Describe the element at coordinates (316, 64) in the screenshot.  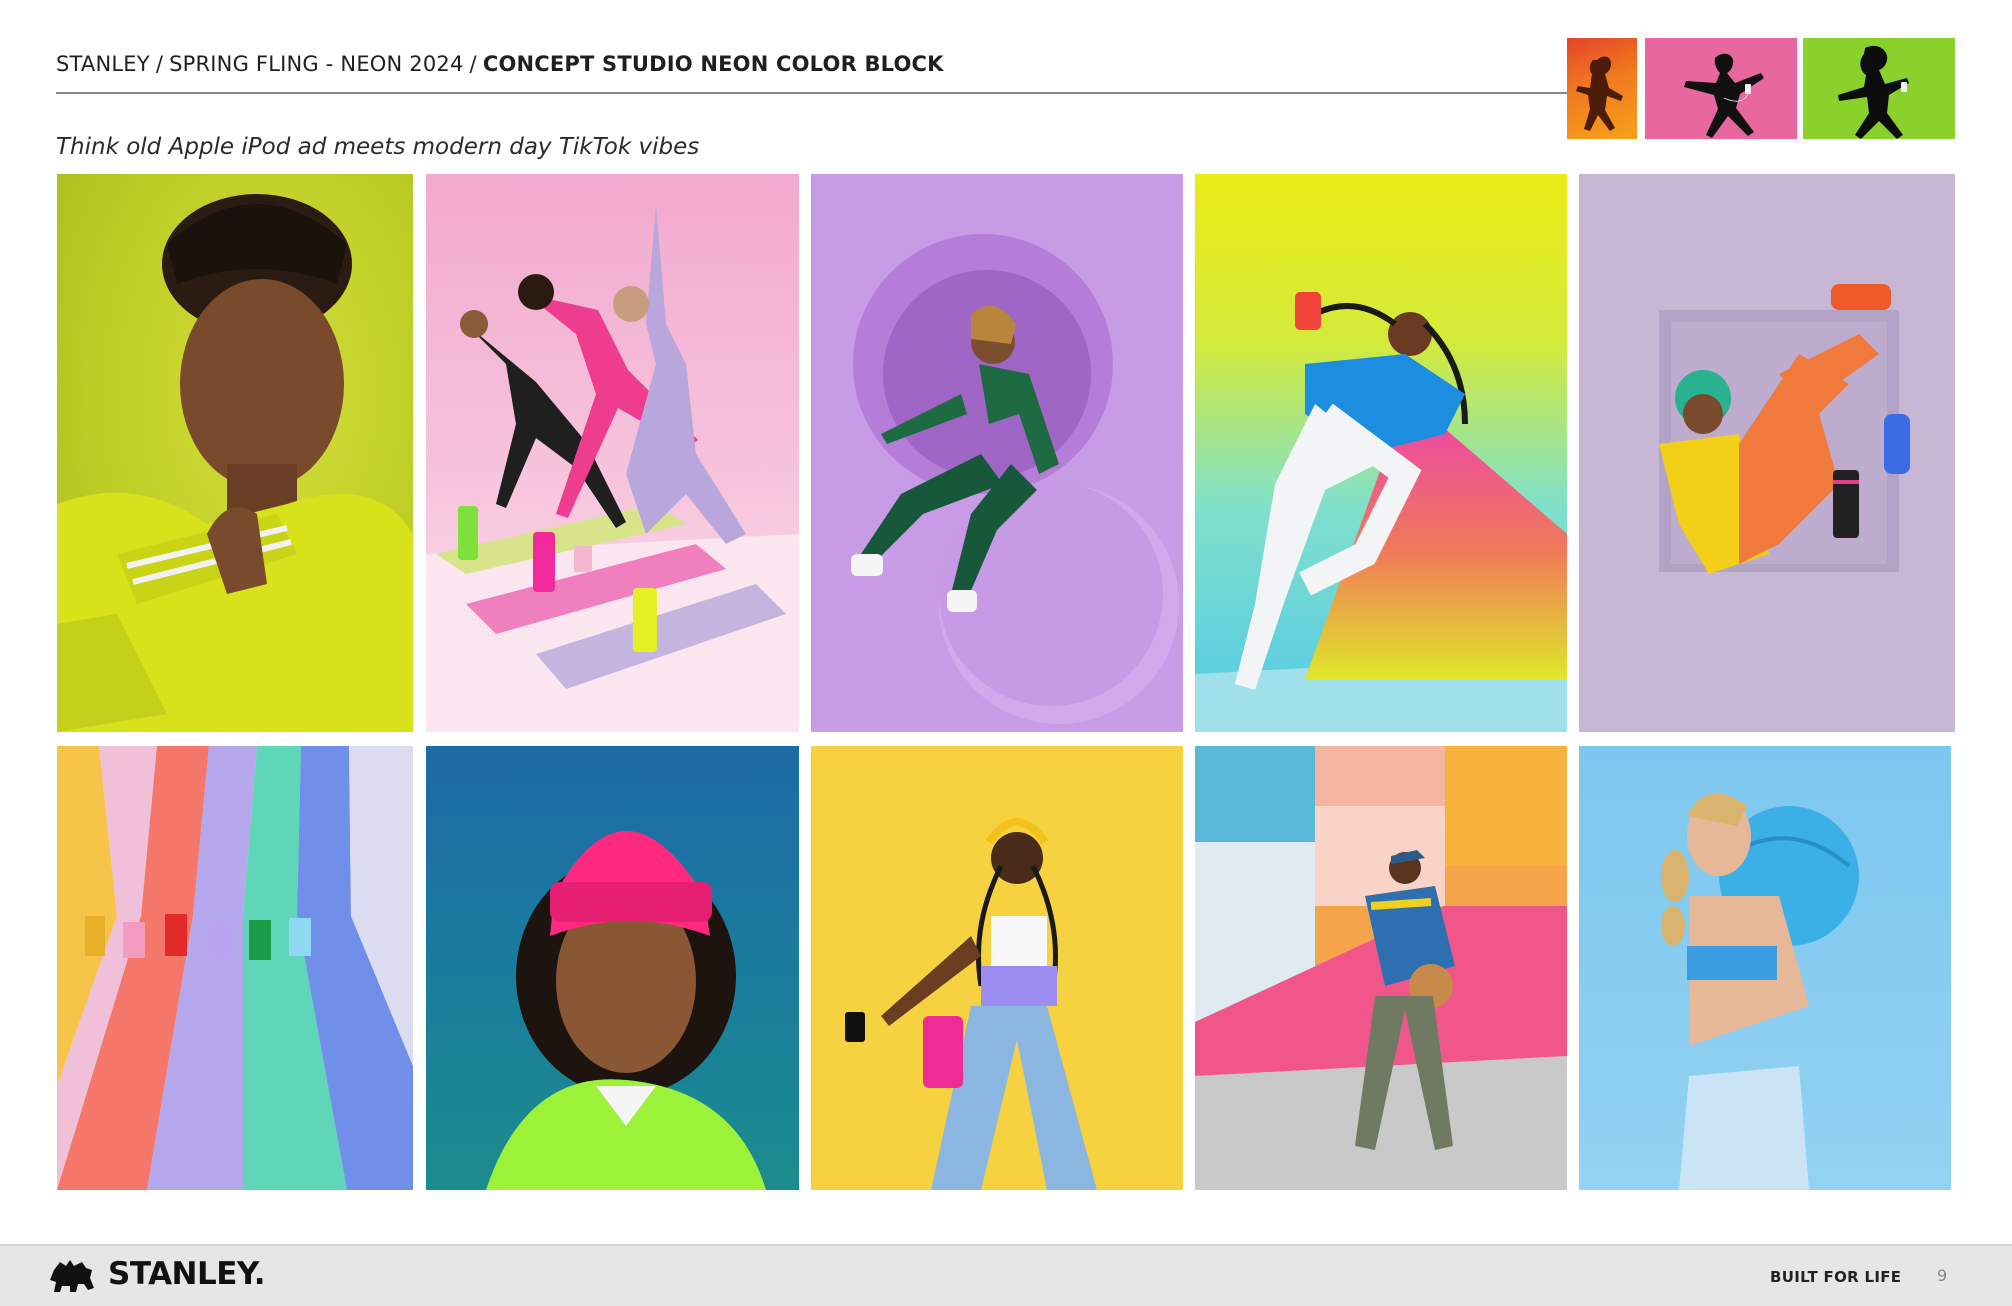
I see `breadcrumb-item-collection: SPRING FLING - NEON 2024` at that location.